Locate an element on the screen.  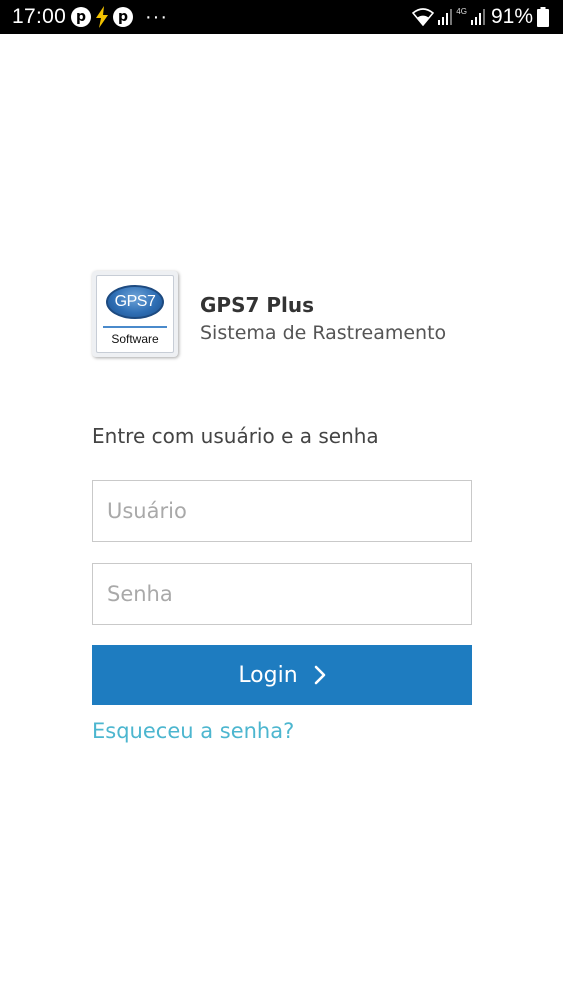
login-button: Login is located at coordinates (282, 675).